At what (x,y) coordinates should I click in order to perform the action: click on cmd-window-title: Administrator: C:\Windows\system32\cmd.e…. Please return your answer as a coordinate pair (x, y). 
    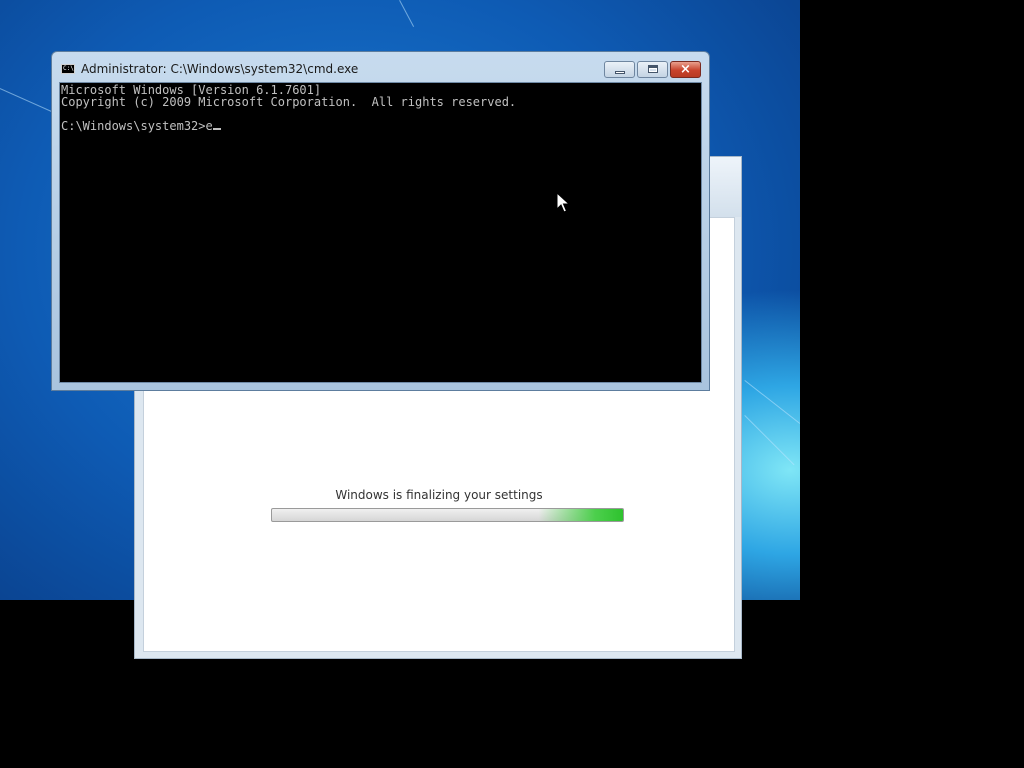
    Looking at the image, I should click on (220, 69).